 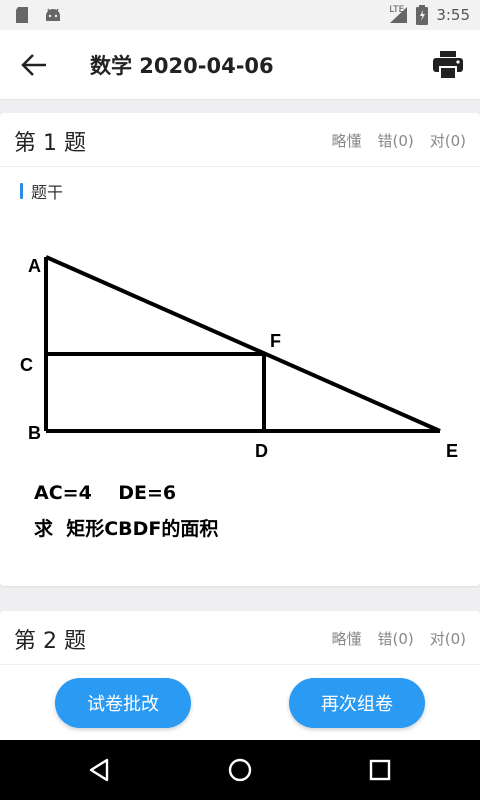 I want to click on point-label-b: B, so click(x=34, y=433).